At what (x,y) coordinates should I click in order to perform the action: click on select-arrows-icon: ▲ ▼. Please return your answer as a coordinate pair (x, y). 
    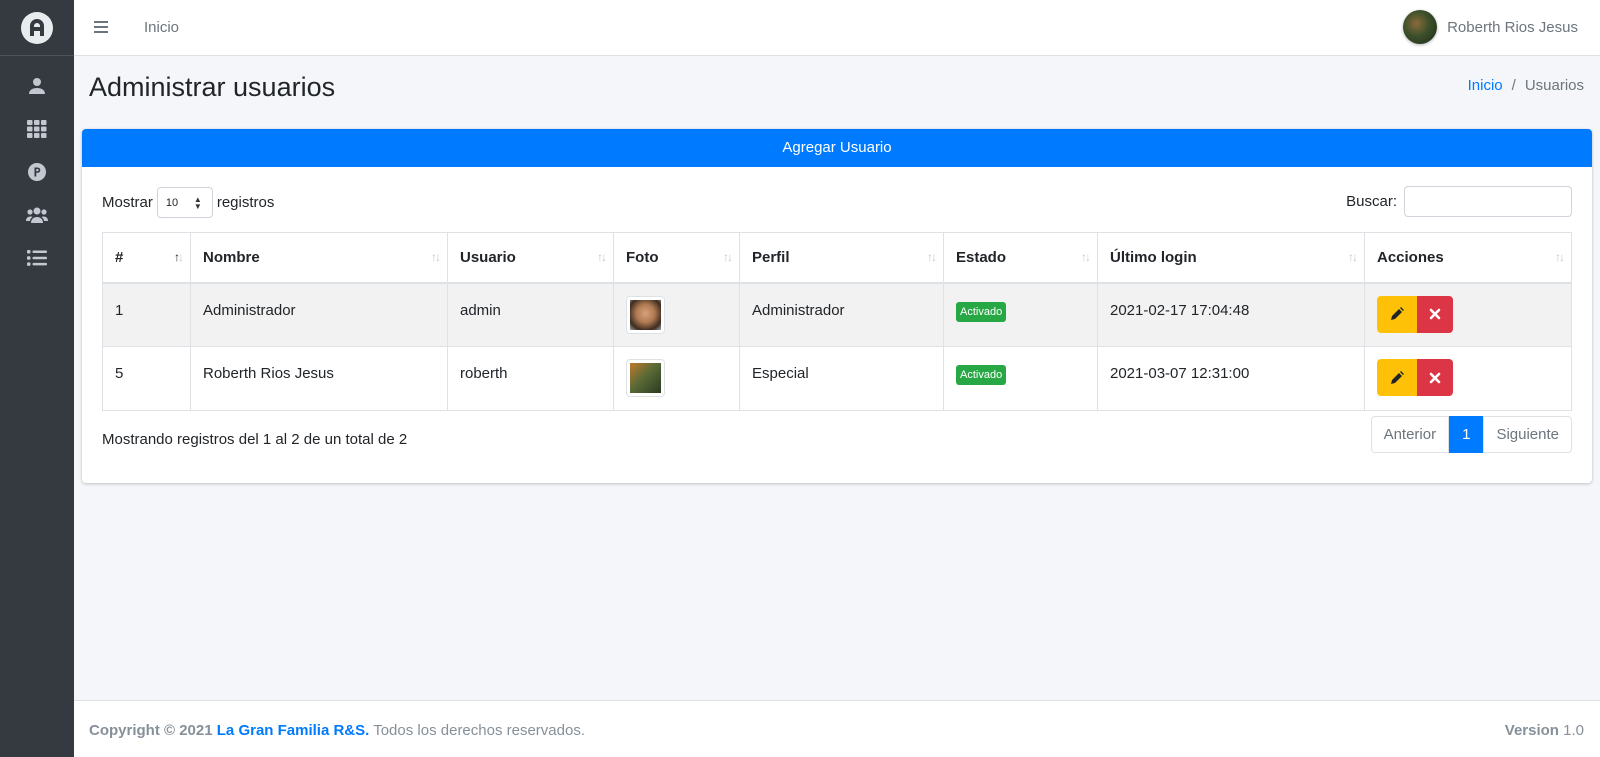
    Looking at the image, I should click on (197, 203).